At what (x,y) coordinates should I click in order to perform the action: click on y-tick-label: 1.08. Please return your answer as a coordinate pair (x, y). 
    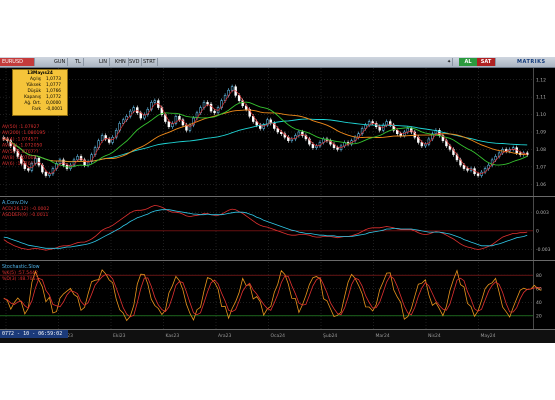
    Looking at the image, I should click on (541, 150).